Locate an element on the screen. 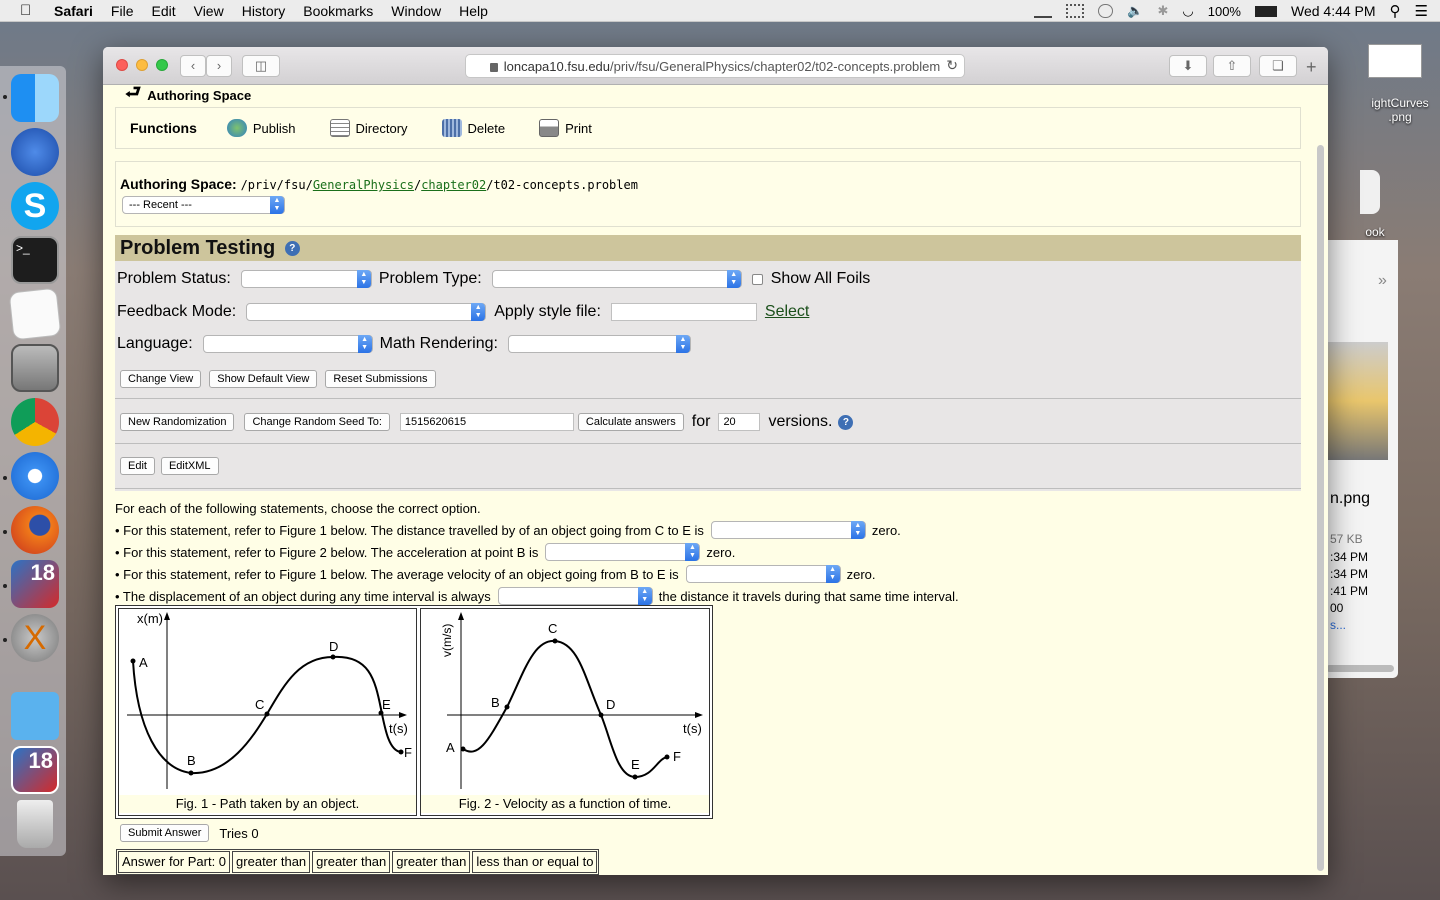 This screenshot has width=1440, height=900. trash-icon is located at coordinates (35, 824).